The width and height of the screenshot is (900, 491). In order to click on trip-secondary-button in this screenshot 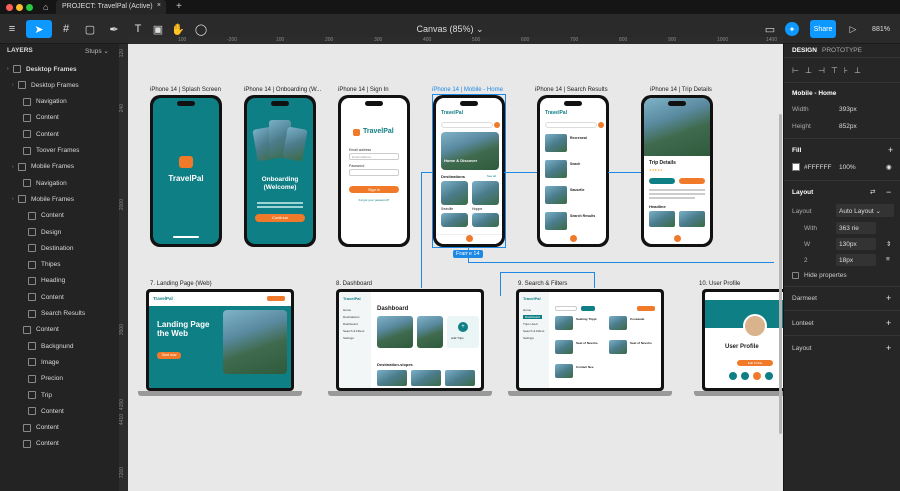, I will do `click(662, 181)`.